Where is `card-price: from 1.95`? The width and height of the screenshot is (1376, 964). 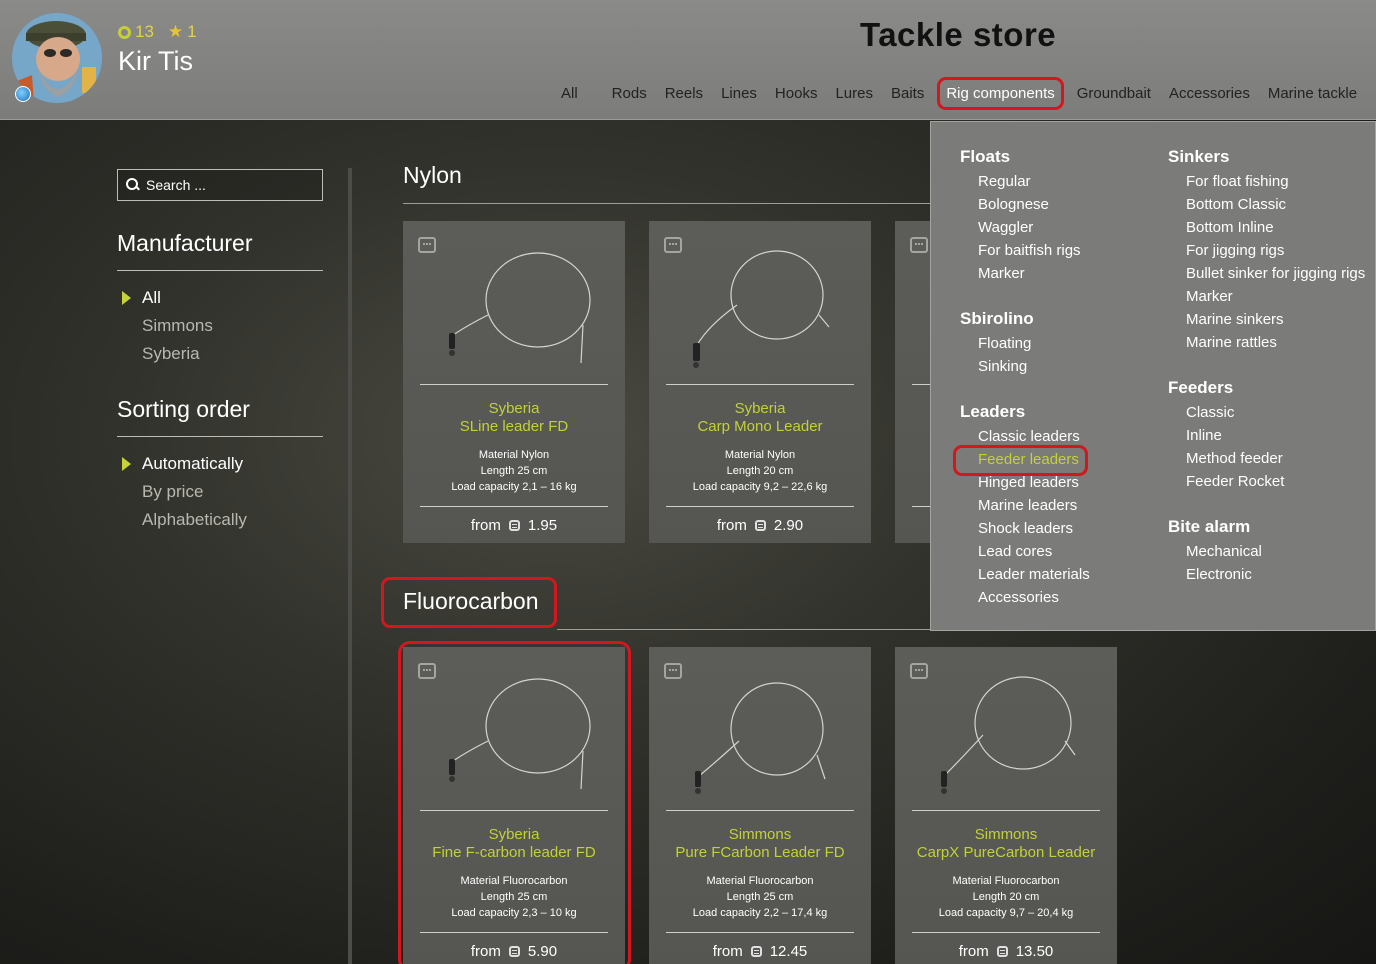
card-price: from 1.95 is located at coordinates (514, 525).